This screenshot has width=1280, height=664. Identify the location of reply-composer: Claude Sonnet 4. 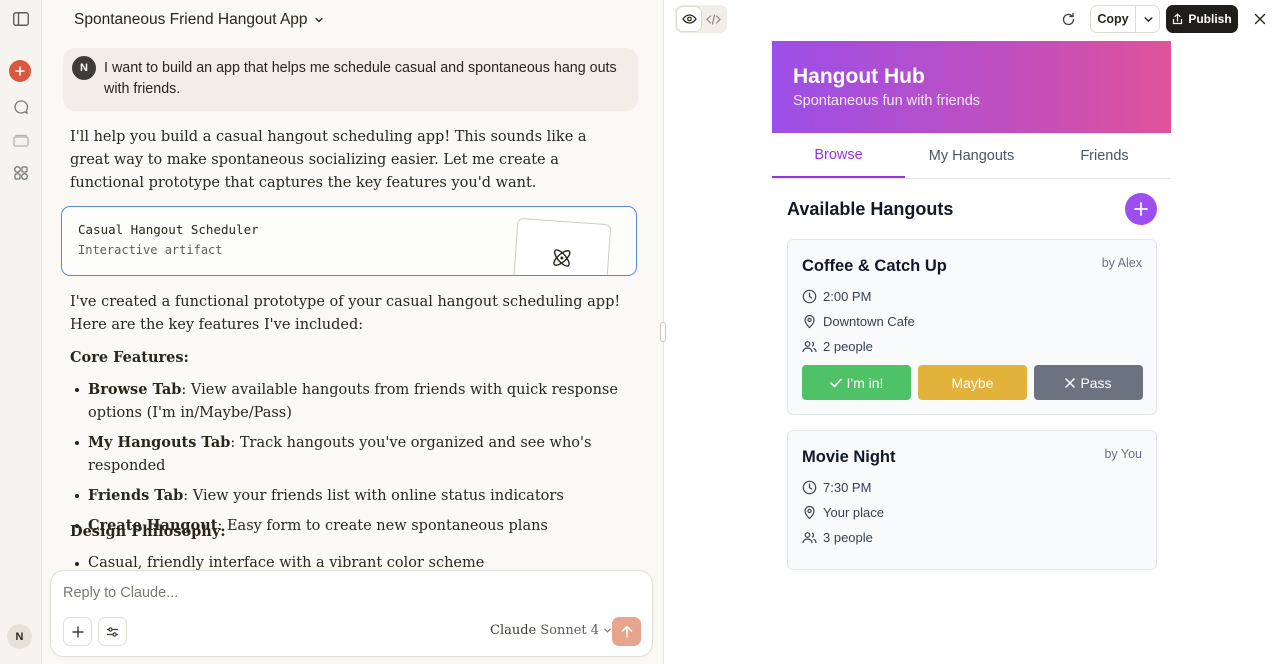
(351, 613).